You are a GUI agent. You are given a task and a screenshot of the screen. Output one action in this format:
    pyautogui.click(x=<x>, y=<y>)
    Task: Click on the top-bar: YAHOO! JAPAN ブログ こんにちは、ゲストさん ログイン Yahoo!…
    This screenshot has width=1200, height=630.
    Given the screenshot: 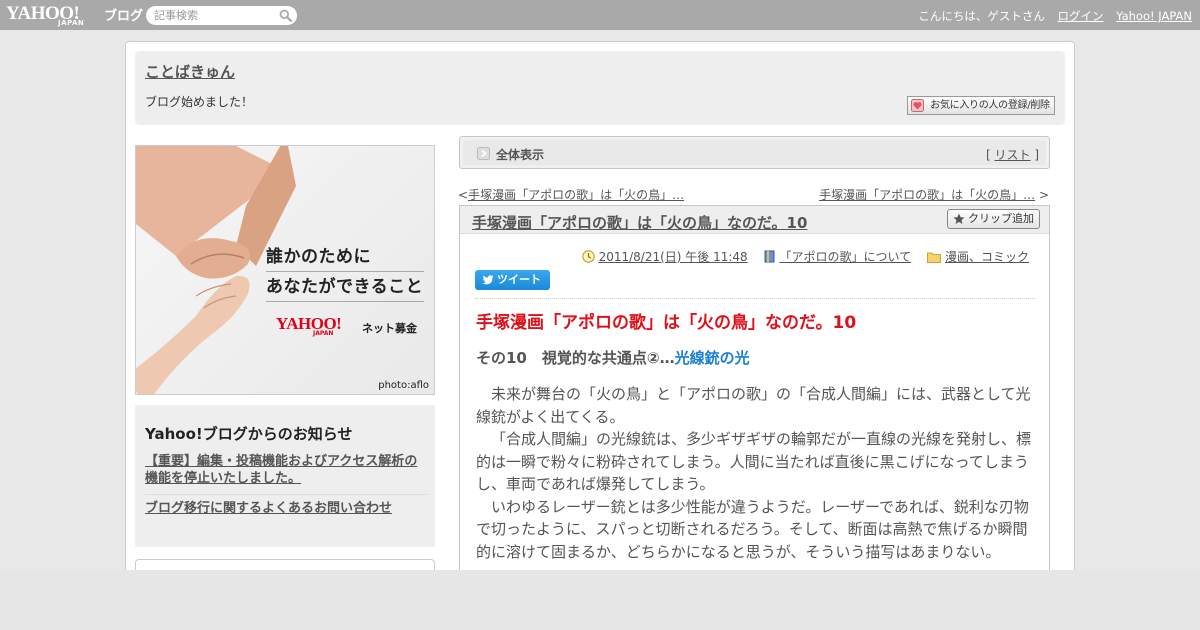 What is the action you would take?
    pyautogui.click(x=600, y=15)
    